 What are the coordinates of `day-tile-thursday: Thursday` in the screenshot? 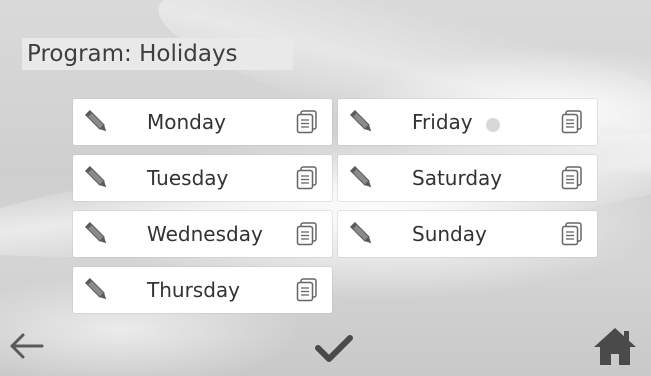 It's located at (202, 290).